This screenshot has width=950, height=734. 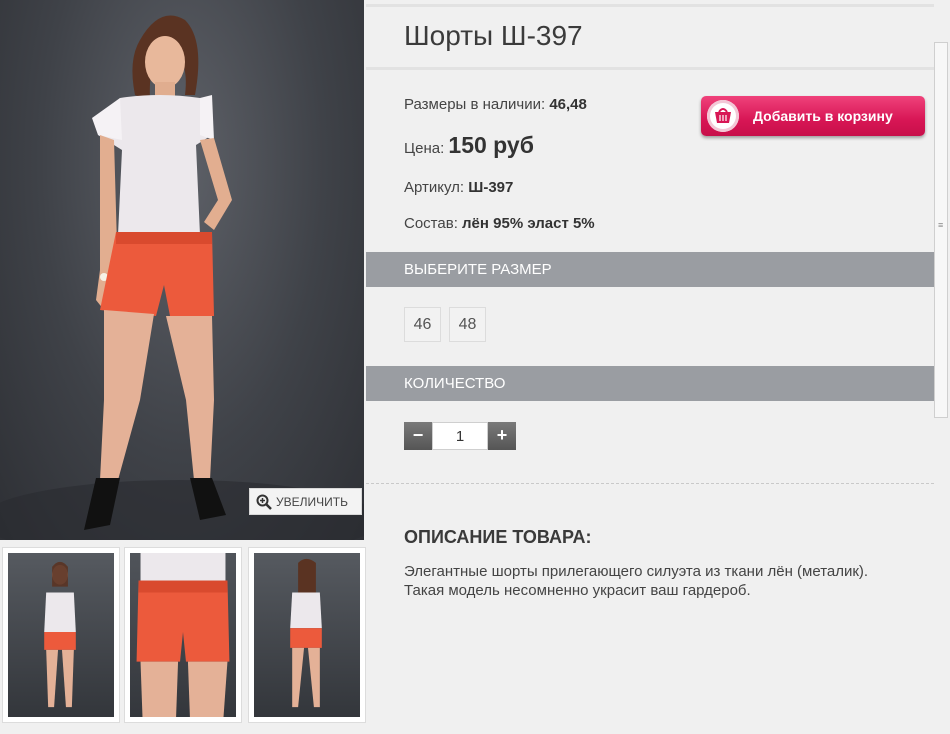 What do you see at coordinates (312, 501) in the screenshot?
I see `zoom-button-label: УВЕЛИЧИТЬ` at bounding box center [312, 501].